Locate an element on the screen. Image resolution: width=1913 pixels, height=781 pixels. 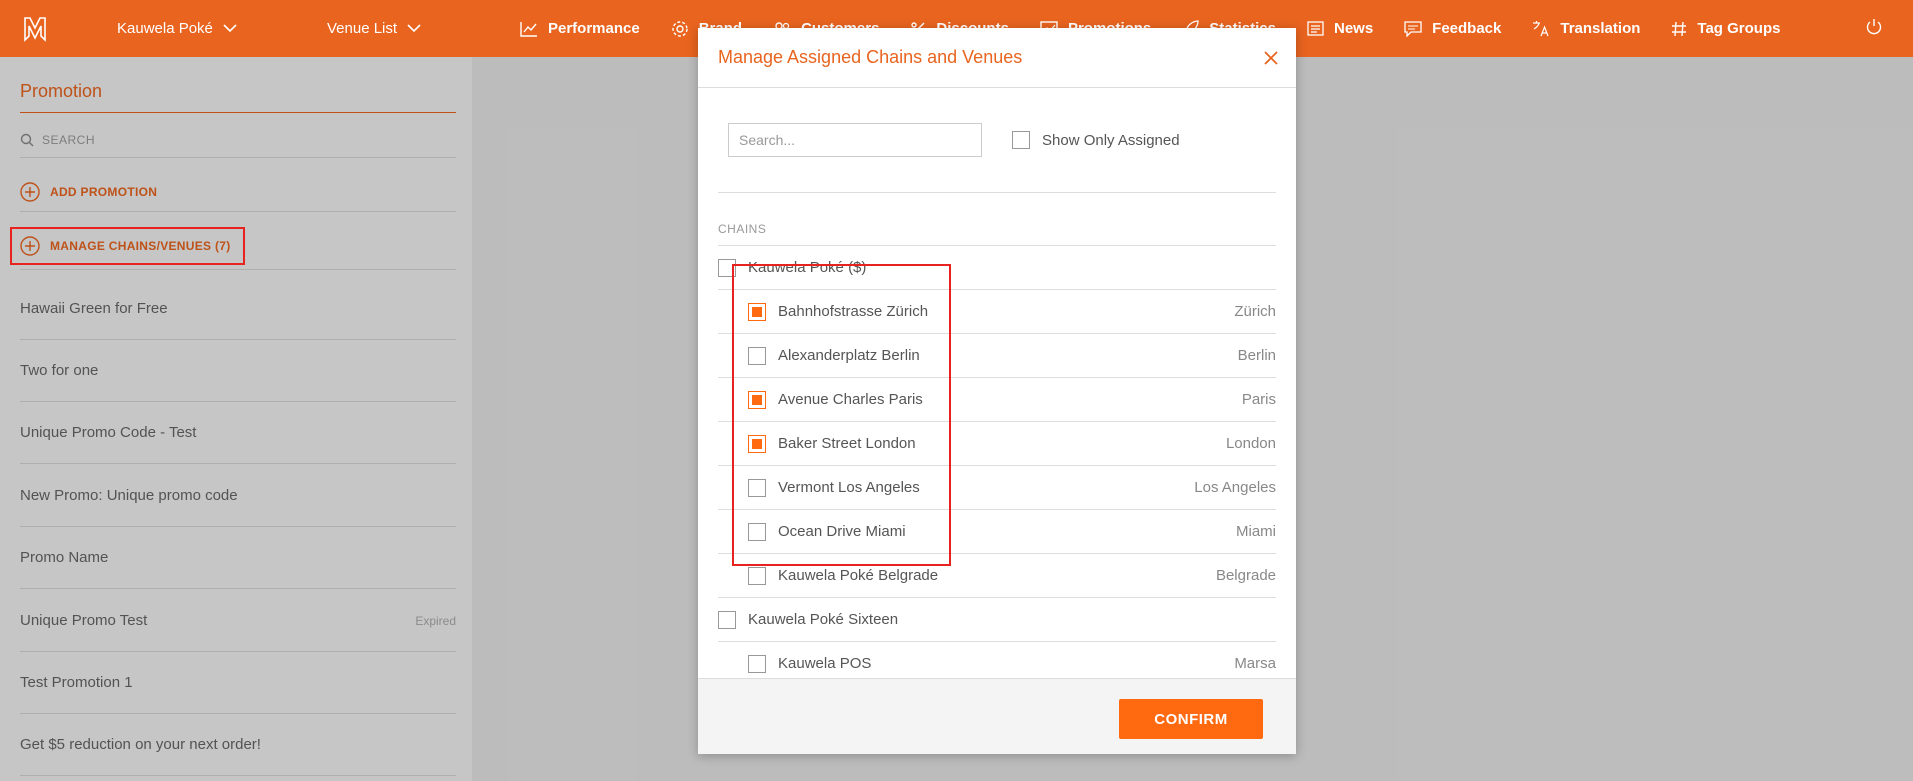
modal-filter-row: Show Only Assigned is located at coordinates (997, 140).